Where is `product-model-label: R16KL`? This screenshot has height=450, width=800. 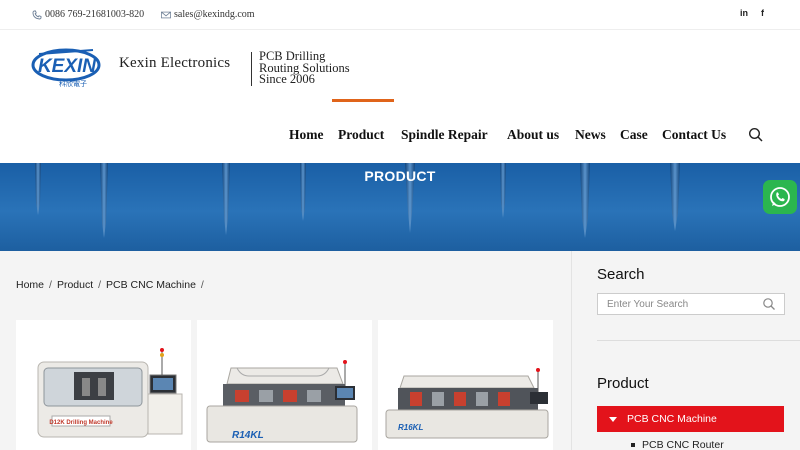 product-model-label: R16KL is located at coordinates (410, 427).